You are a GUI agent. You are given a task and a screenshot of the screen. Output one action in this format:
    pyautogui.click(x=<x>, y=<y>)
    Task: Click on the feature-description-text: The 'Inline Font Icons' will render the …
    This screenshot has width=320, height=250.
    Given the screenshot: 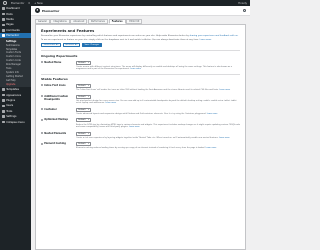 What is the action you would take?
    pyautogui.click(x=147, y=90)
    